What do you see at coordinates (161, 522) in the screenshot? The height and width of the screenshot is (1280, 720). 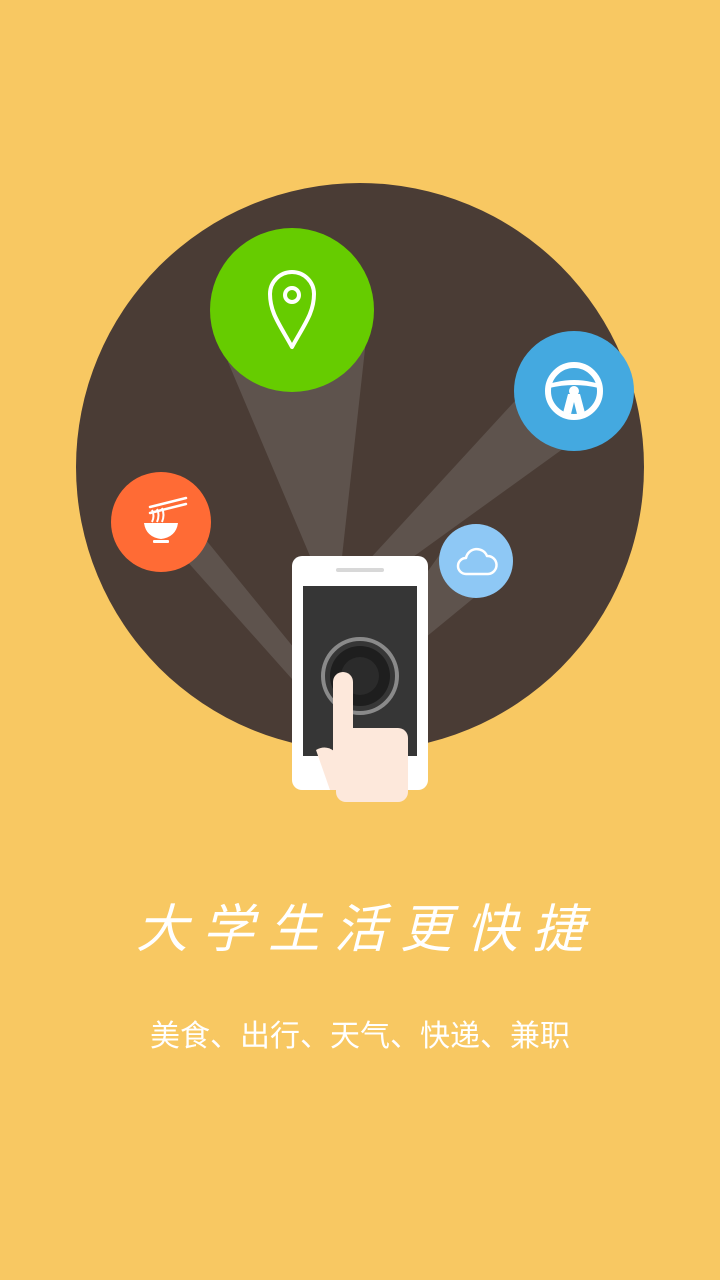 I see `noodle-bowl-icon` at bounding box center [161, 522].